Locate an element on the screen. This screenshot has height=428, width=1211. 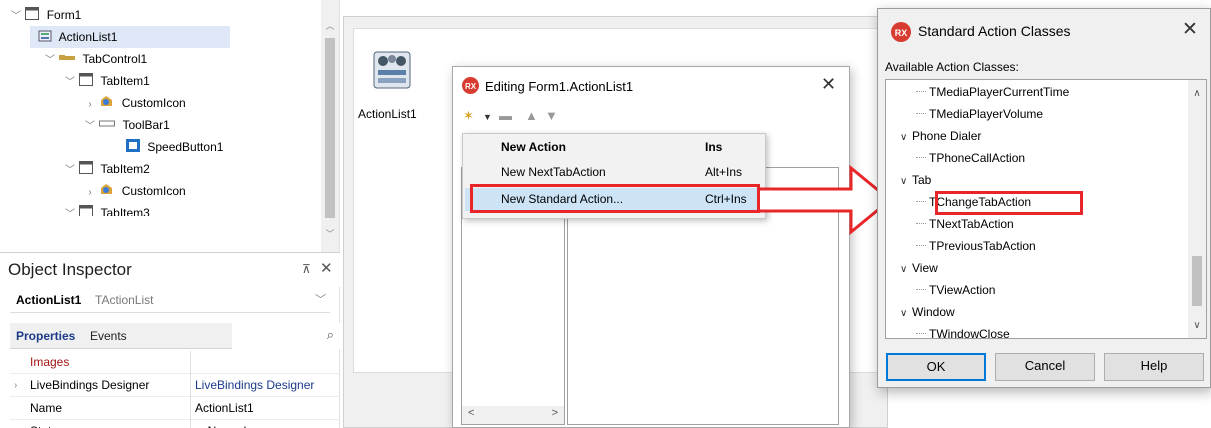
svg-text: RX is located at coordinates (901, 33).